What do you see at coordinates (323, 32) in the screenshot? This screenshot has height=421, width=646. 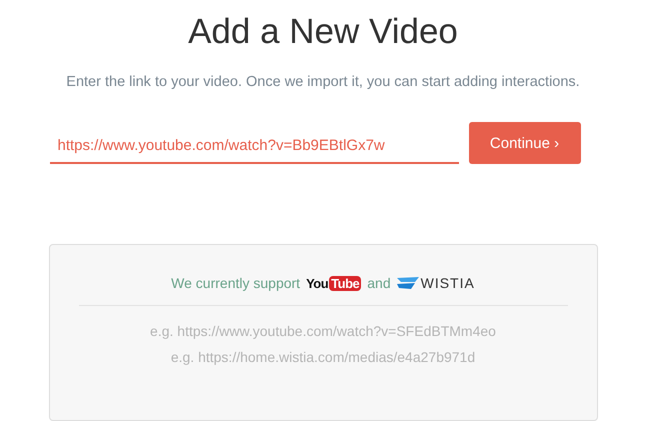 I see `page-title: Add a New Video` at bounding box center [323, 32].